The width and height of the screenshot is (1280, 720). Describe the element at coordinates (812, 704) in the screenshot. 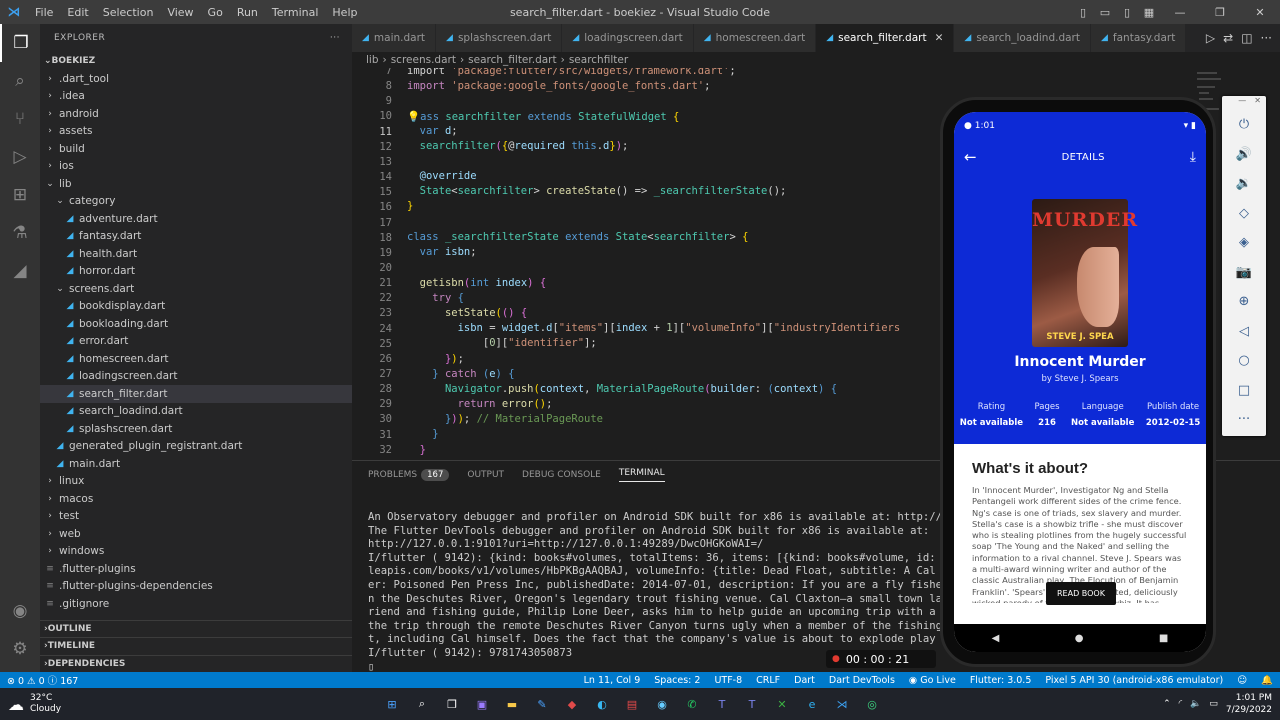

I see `edge-icon: e` at that location.